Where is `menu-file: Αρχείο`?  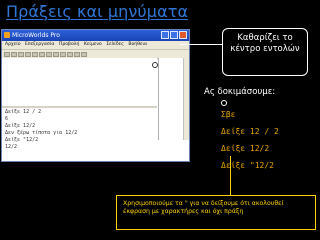 menu-file: Αρχείο is located at coordinates (13, 44).